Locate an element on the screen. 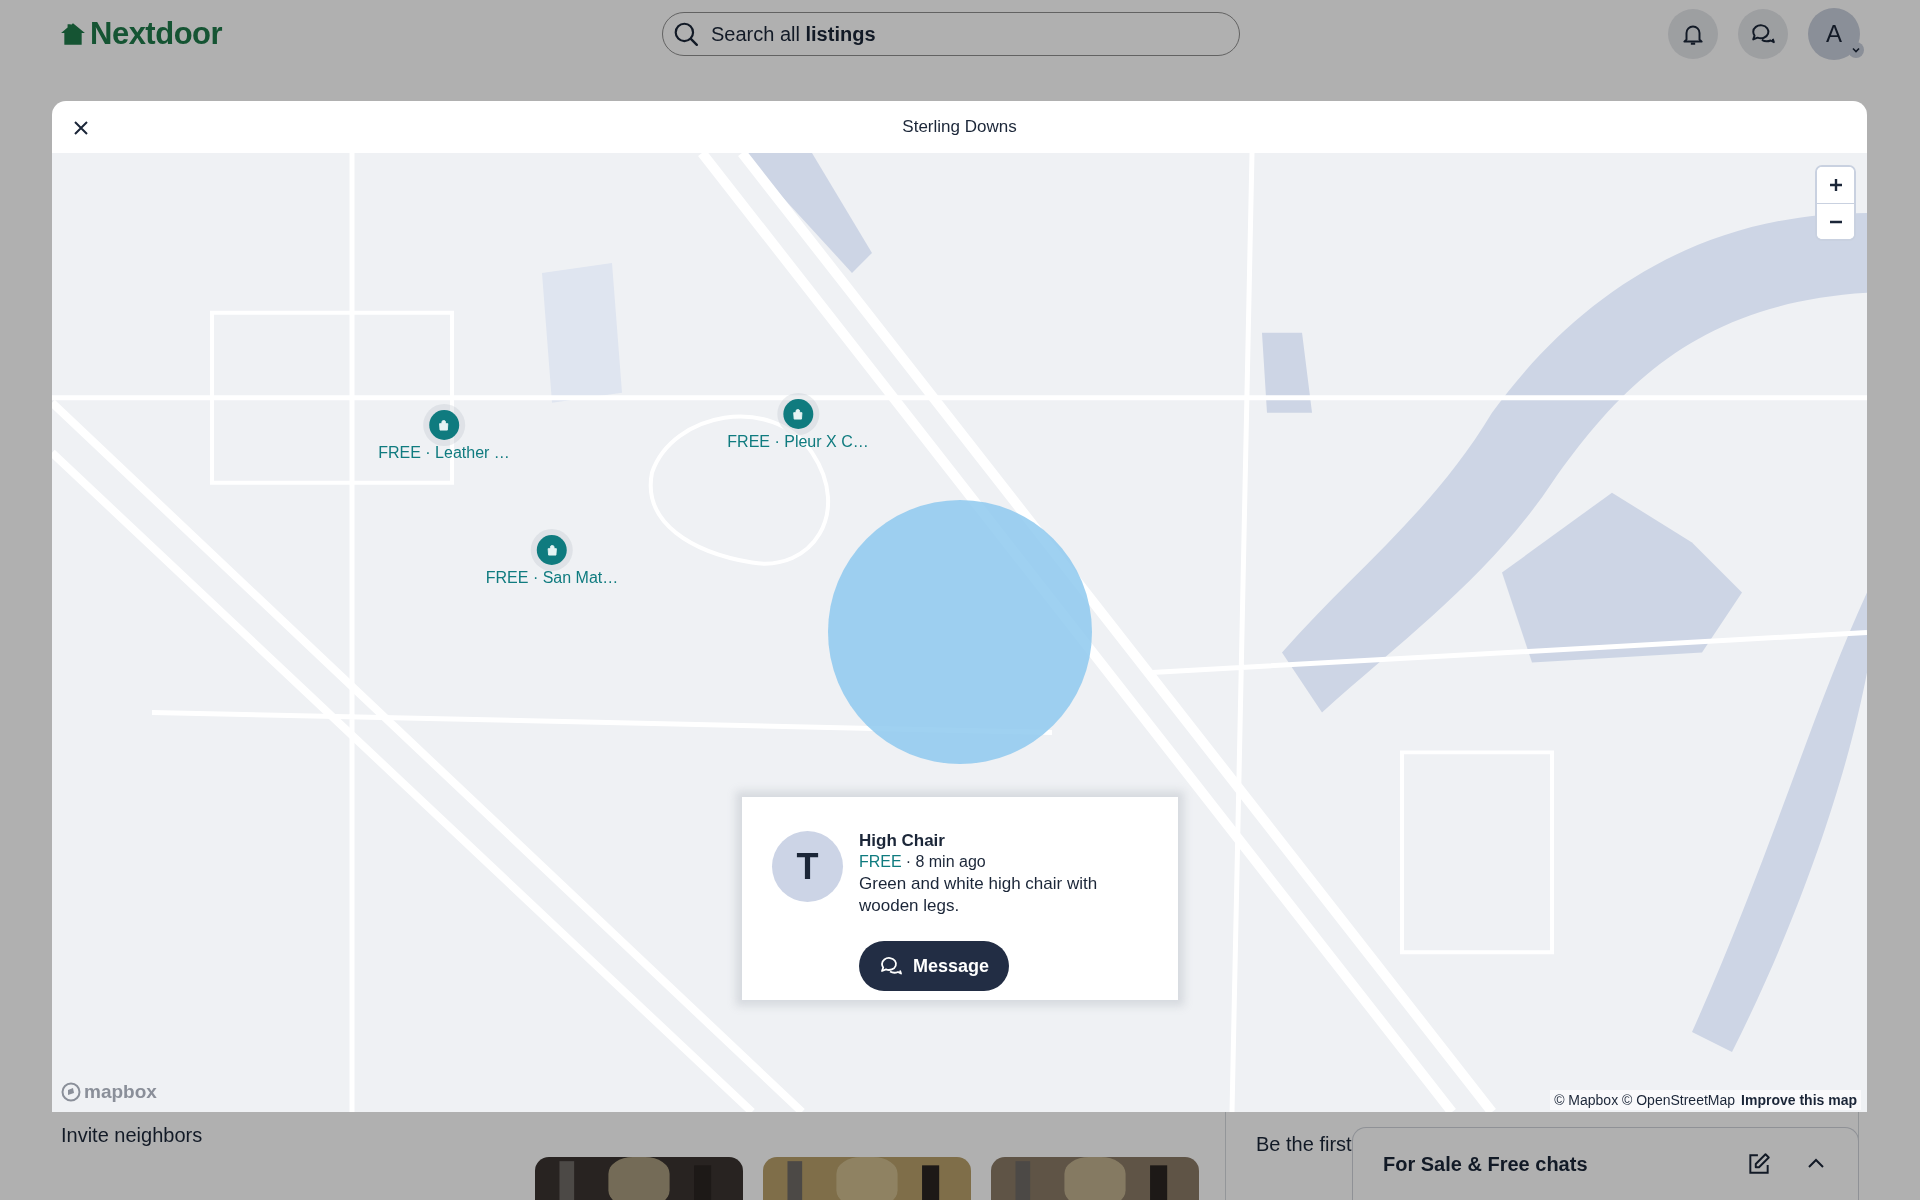 This screenshot has height=1200, width=1920. search-icon is located at coordinates (686, 34).